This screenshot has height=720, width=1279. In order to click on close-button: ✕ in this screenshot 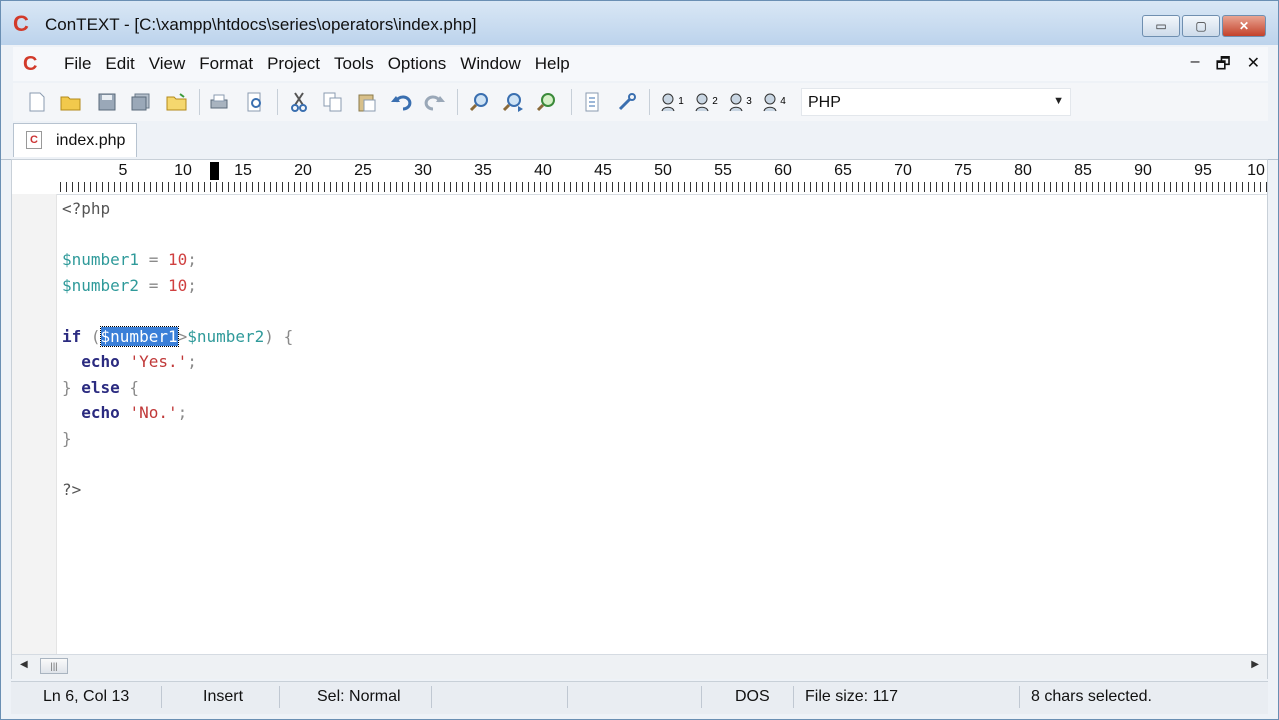, I will do `click(1244, 26)`.